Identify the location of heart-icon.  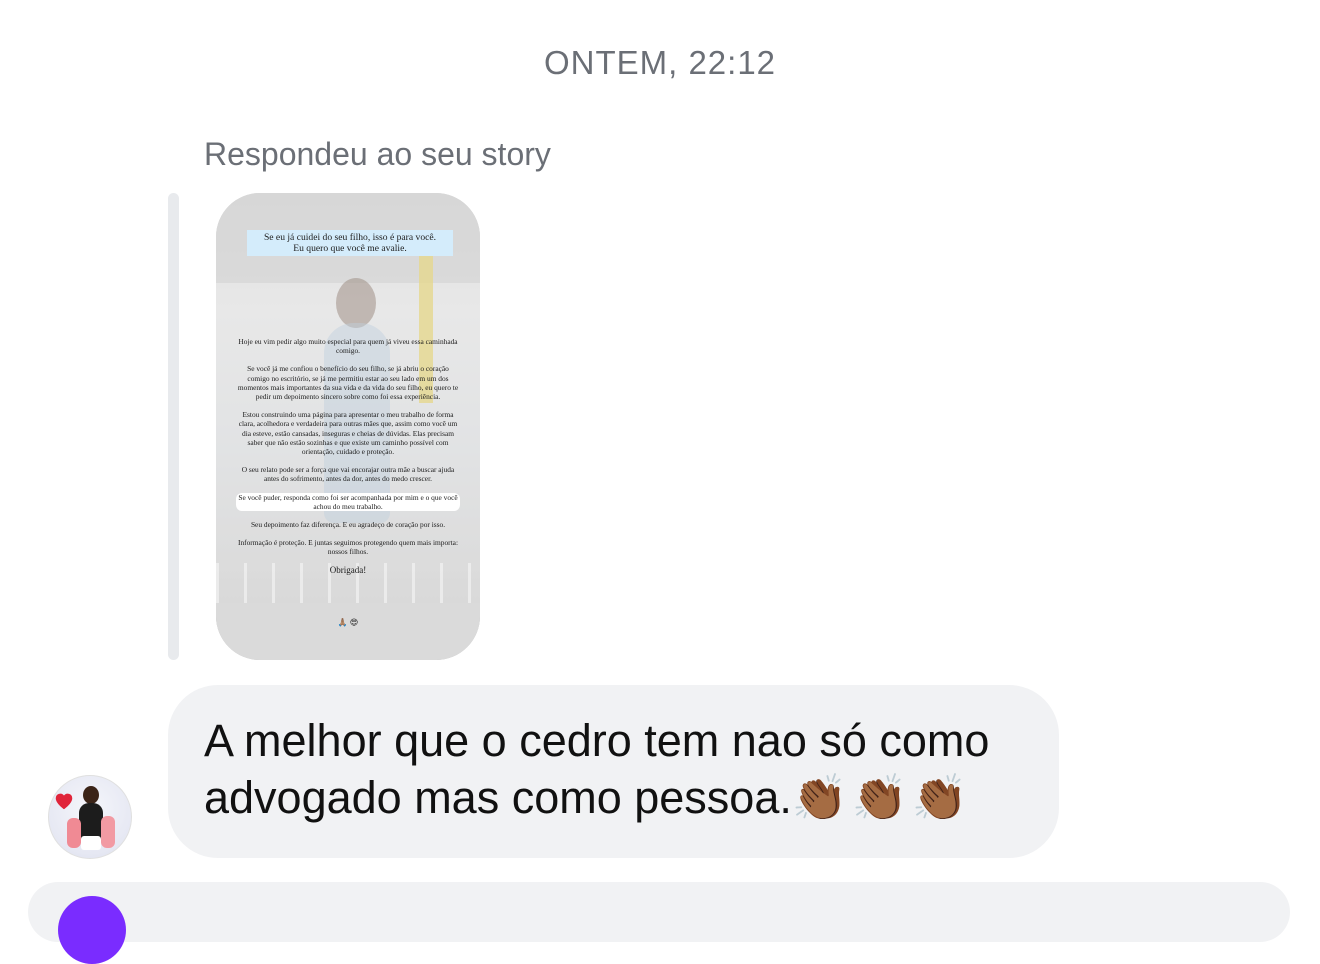
(64, 801).